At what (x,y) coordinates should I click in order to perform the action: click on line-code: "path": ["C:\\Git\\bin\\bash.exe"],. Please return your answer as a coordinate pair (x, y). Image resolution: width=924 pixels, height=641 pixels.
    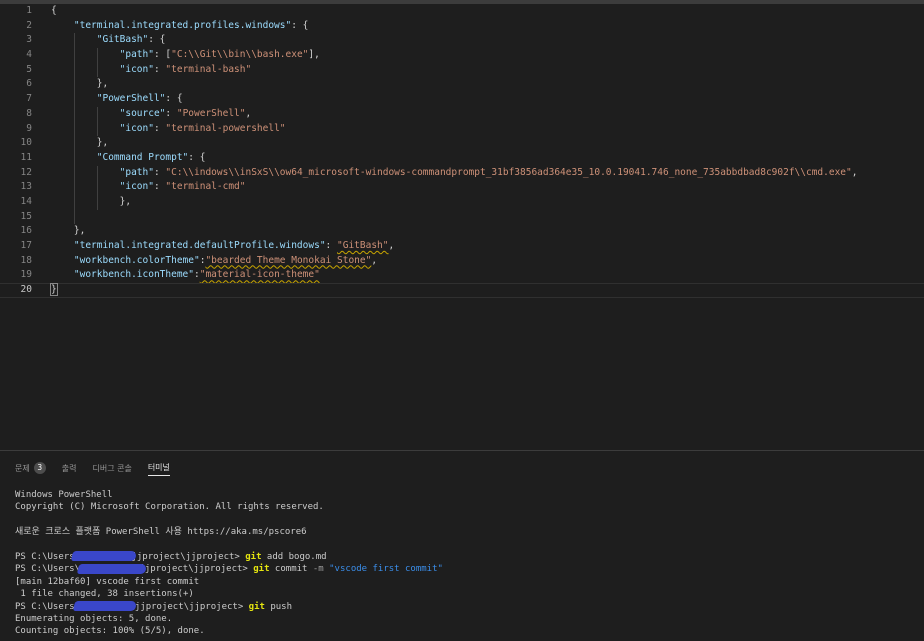
    Looking at the image, I should click on (220, 55).